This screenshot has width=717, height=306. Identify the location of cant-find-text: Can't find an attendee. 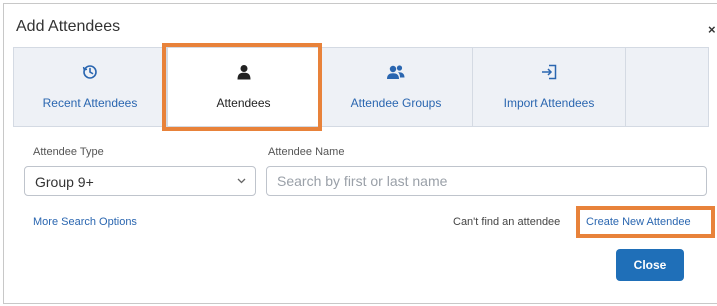
(507, 222).